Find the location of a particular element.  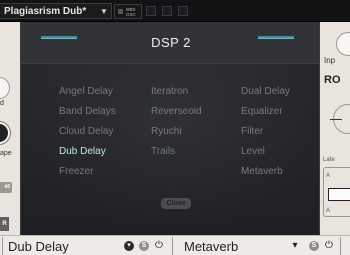

routing-selector is located at coordinates (339, 194).